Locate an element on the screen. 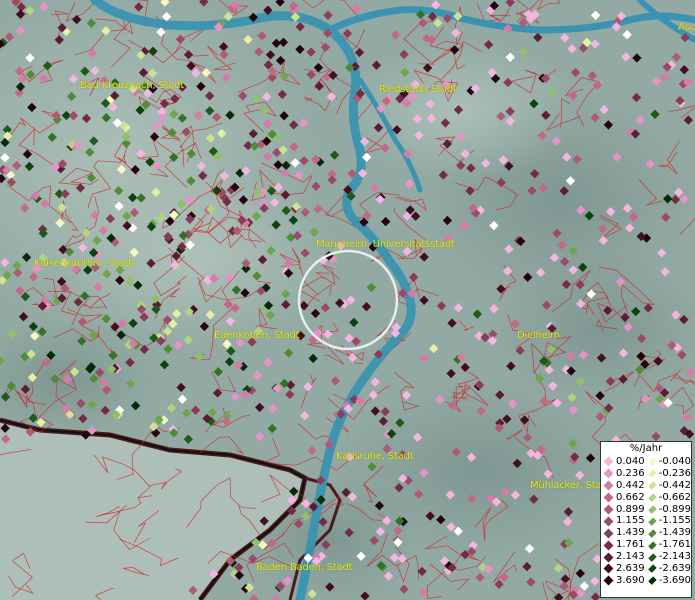 This screenshot has height=600, width=695. legend-row: 0.040 -0.040 is located at coordinates (646, 462).